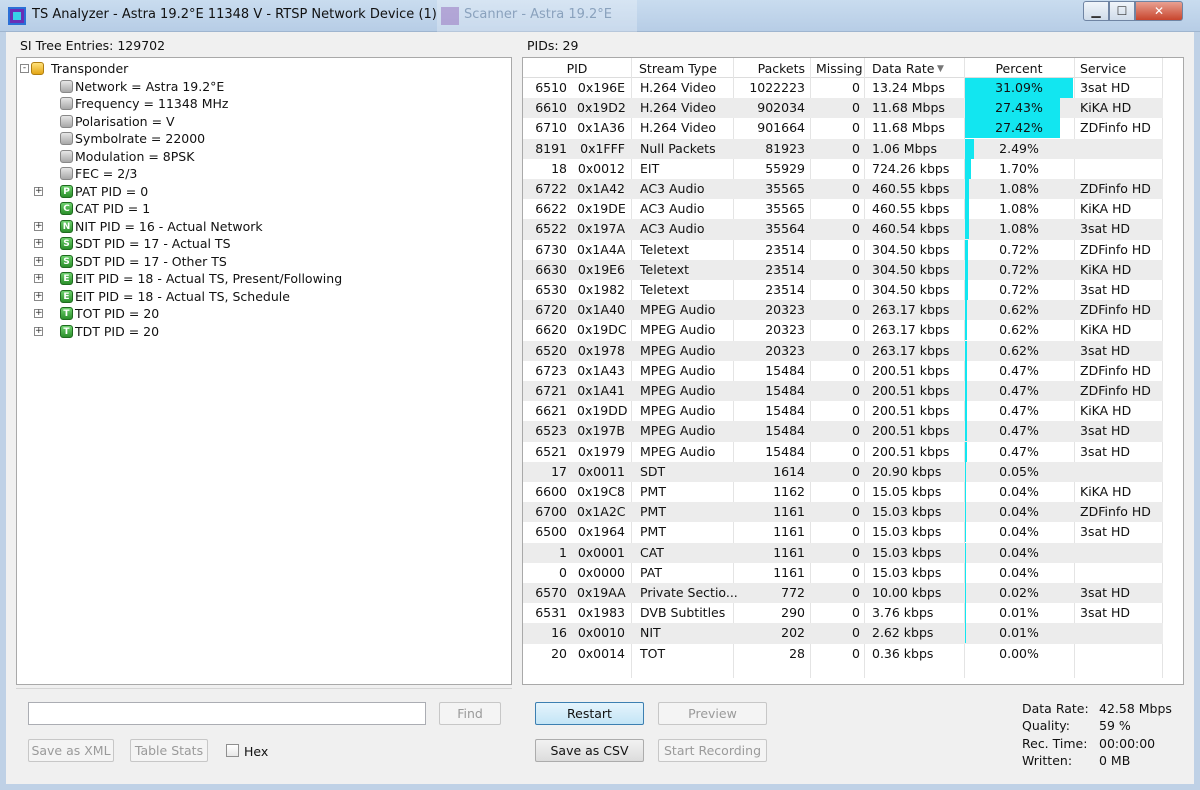 The height and width of the screenshot is (790, 1200). What do you see at coordinates (257, 138) in the screenshot?
I see `tree-item: Symbolrate = 22000` at bounding box center [257, 138].